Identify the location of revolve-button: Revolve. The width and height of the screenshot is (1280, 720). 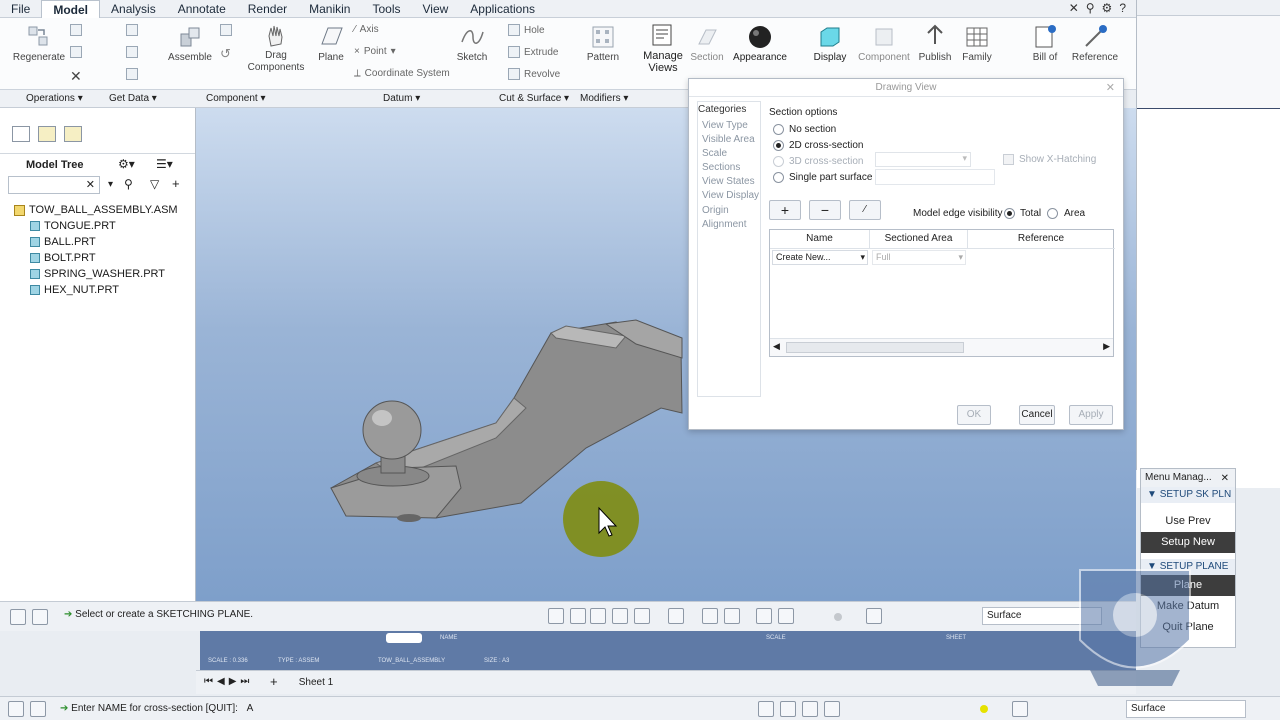
(534, 74).